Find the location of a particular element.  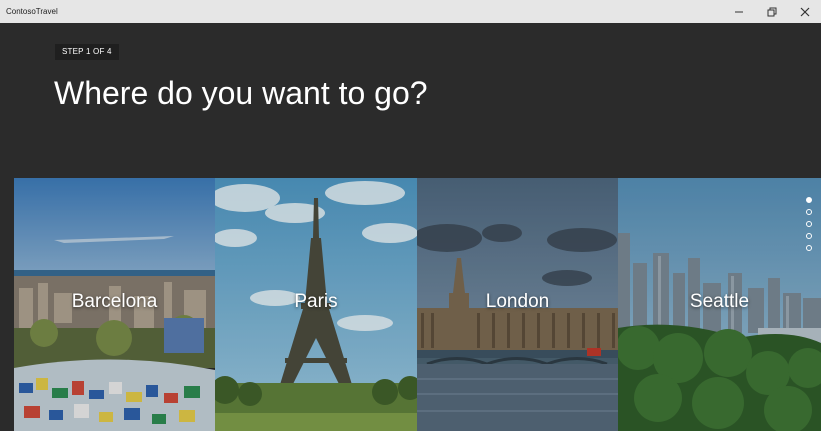

minimize-button is located at coordinates (738, 11).